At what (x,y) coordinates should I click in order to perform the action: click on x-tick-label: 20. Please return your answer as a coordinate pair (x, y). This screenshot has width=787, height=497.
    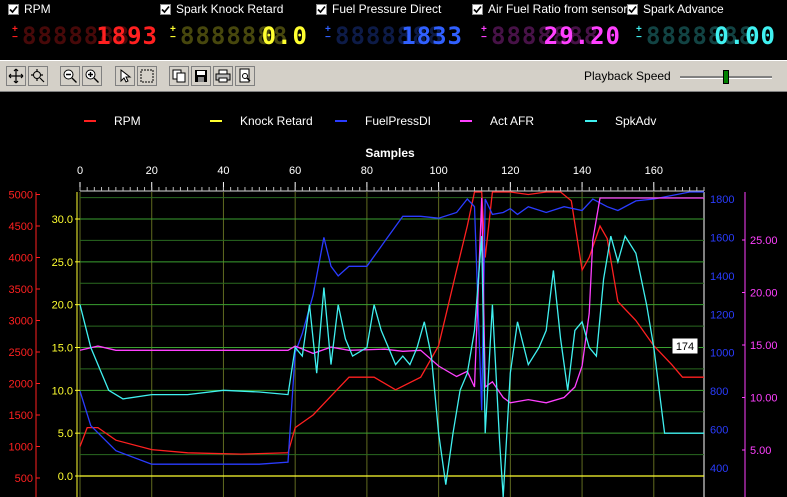
    Looking at the image, I should click on (152, 171).